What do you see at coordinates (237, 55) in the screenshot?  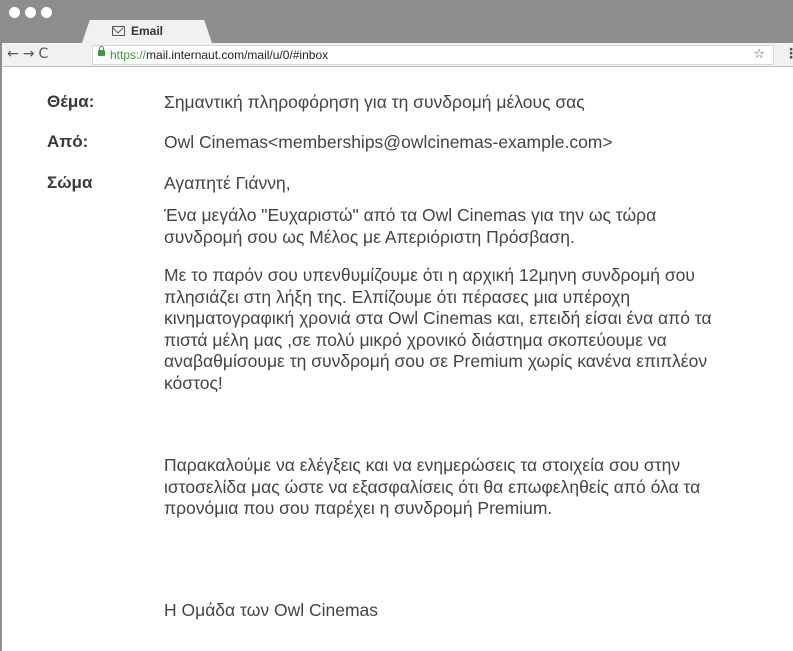 I see `url-path: mail.internaut.com/mail/u/0/#inbox` at bounding box center [237, 55].